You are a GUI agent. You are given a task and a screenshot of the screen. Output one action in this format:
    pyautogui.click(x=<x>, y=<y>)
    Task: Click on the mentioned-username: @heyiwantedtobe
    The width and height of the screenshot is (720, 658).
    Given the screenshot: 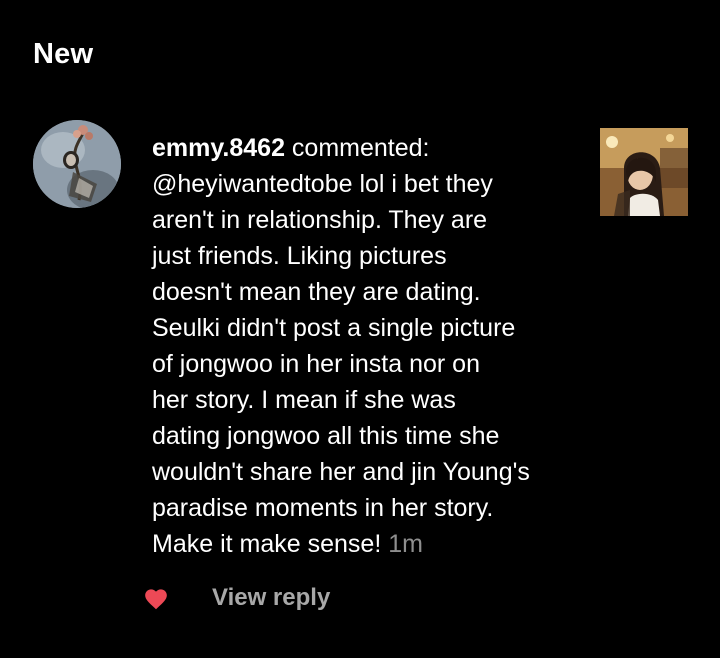 What is the action you would take?
    pyautogui.click(x=252, y=184)
    